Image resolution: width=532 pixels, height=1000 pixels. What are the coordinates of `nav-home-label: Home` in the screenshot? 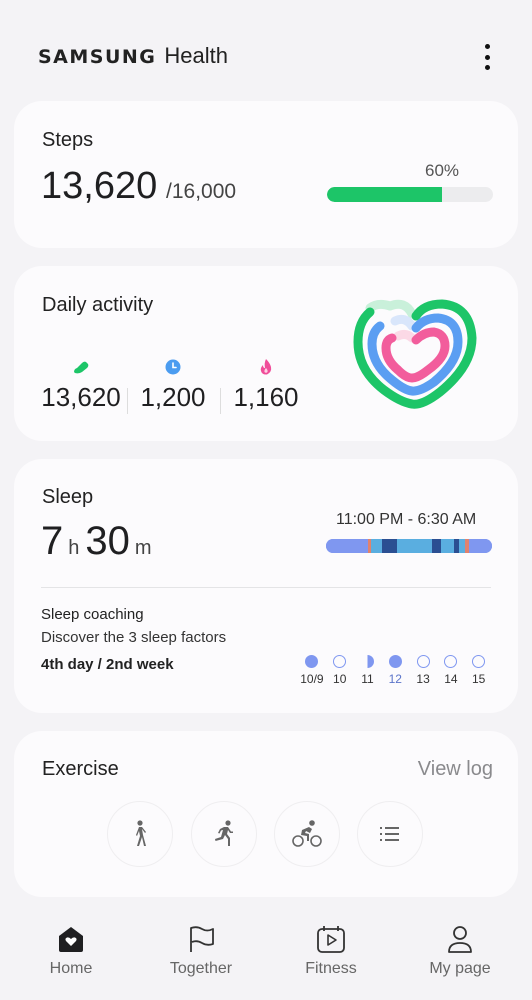 It's located at (71, 968).